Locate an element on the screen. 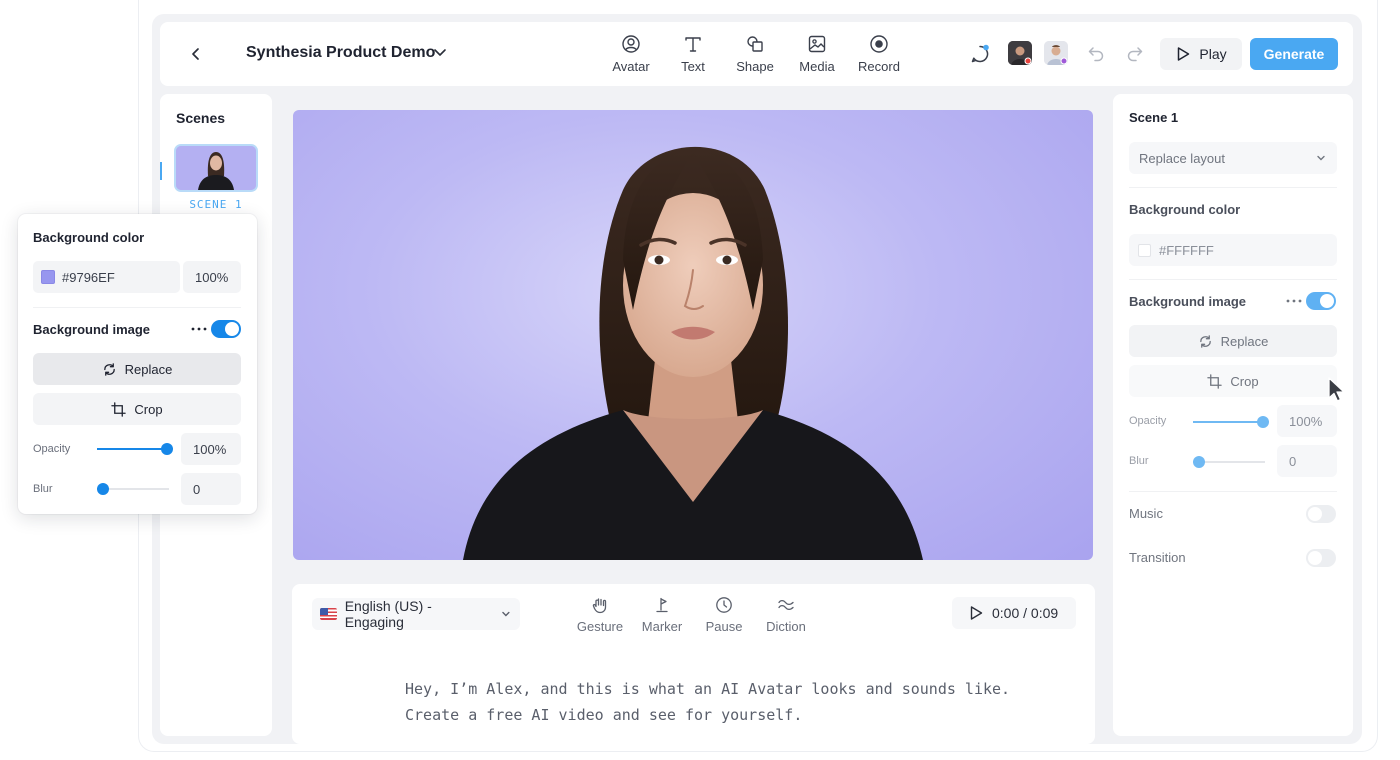 The width and height of the screenshot is (1400, 760). tool-avatar: Avatar is located at coordinates (631, 54).